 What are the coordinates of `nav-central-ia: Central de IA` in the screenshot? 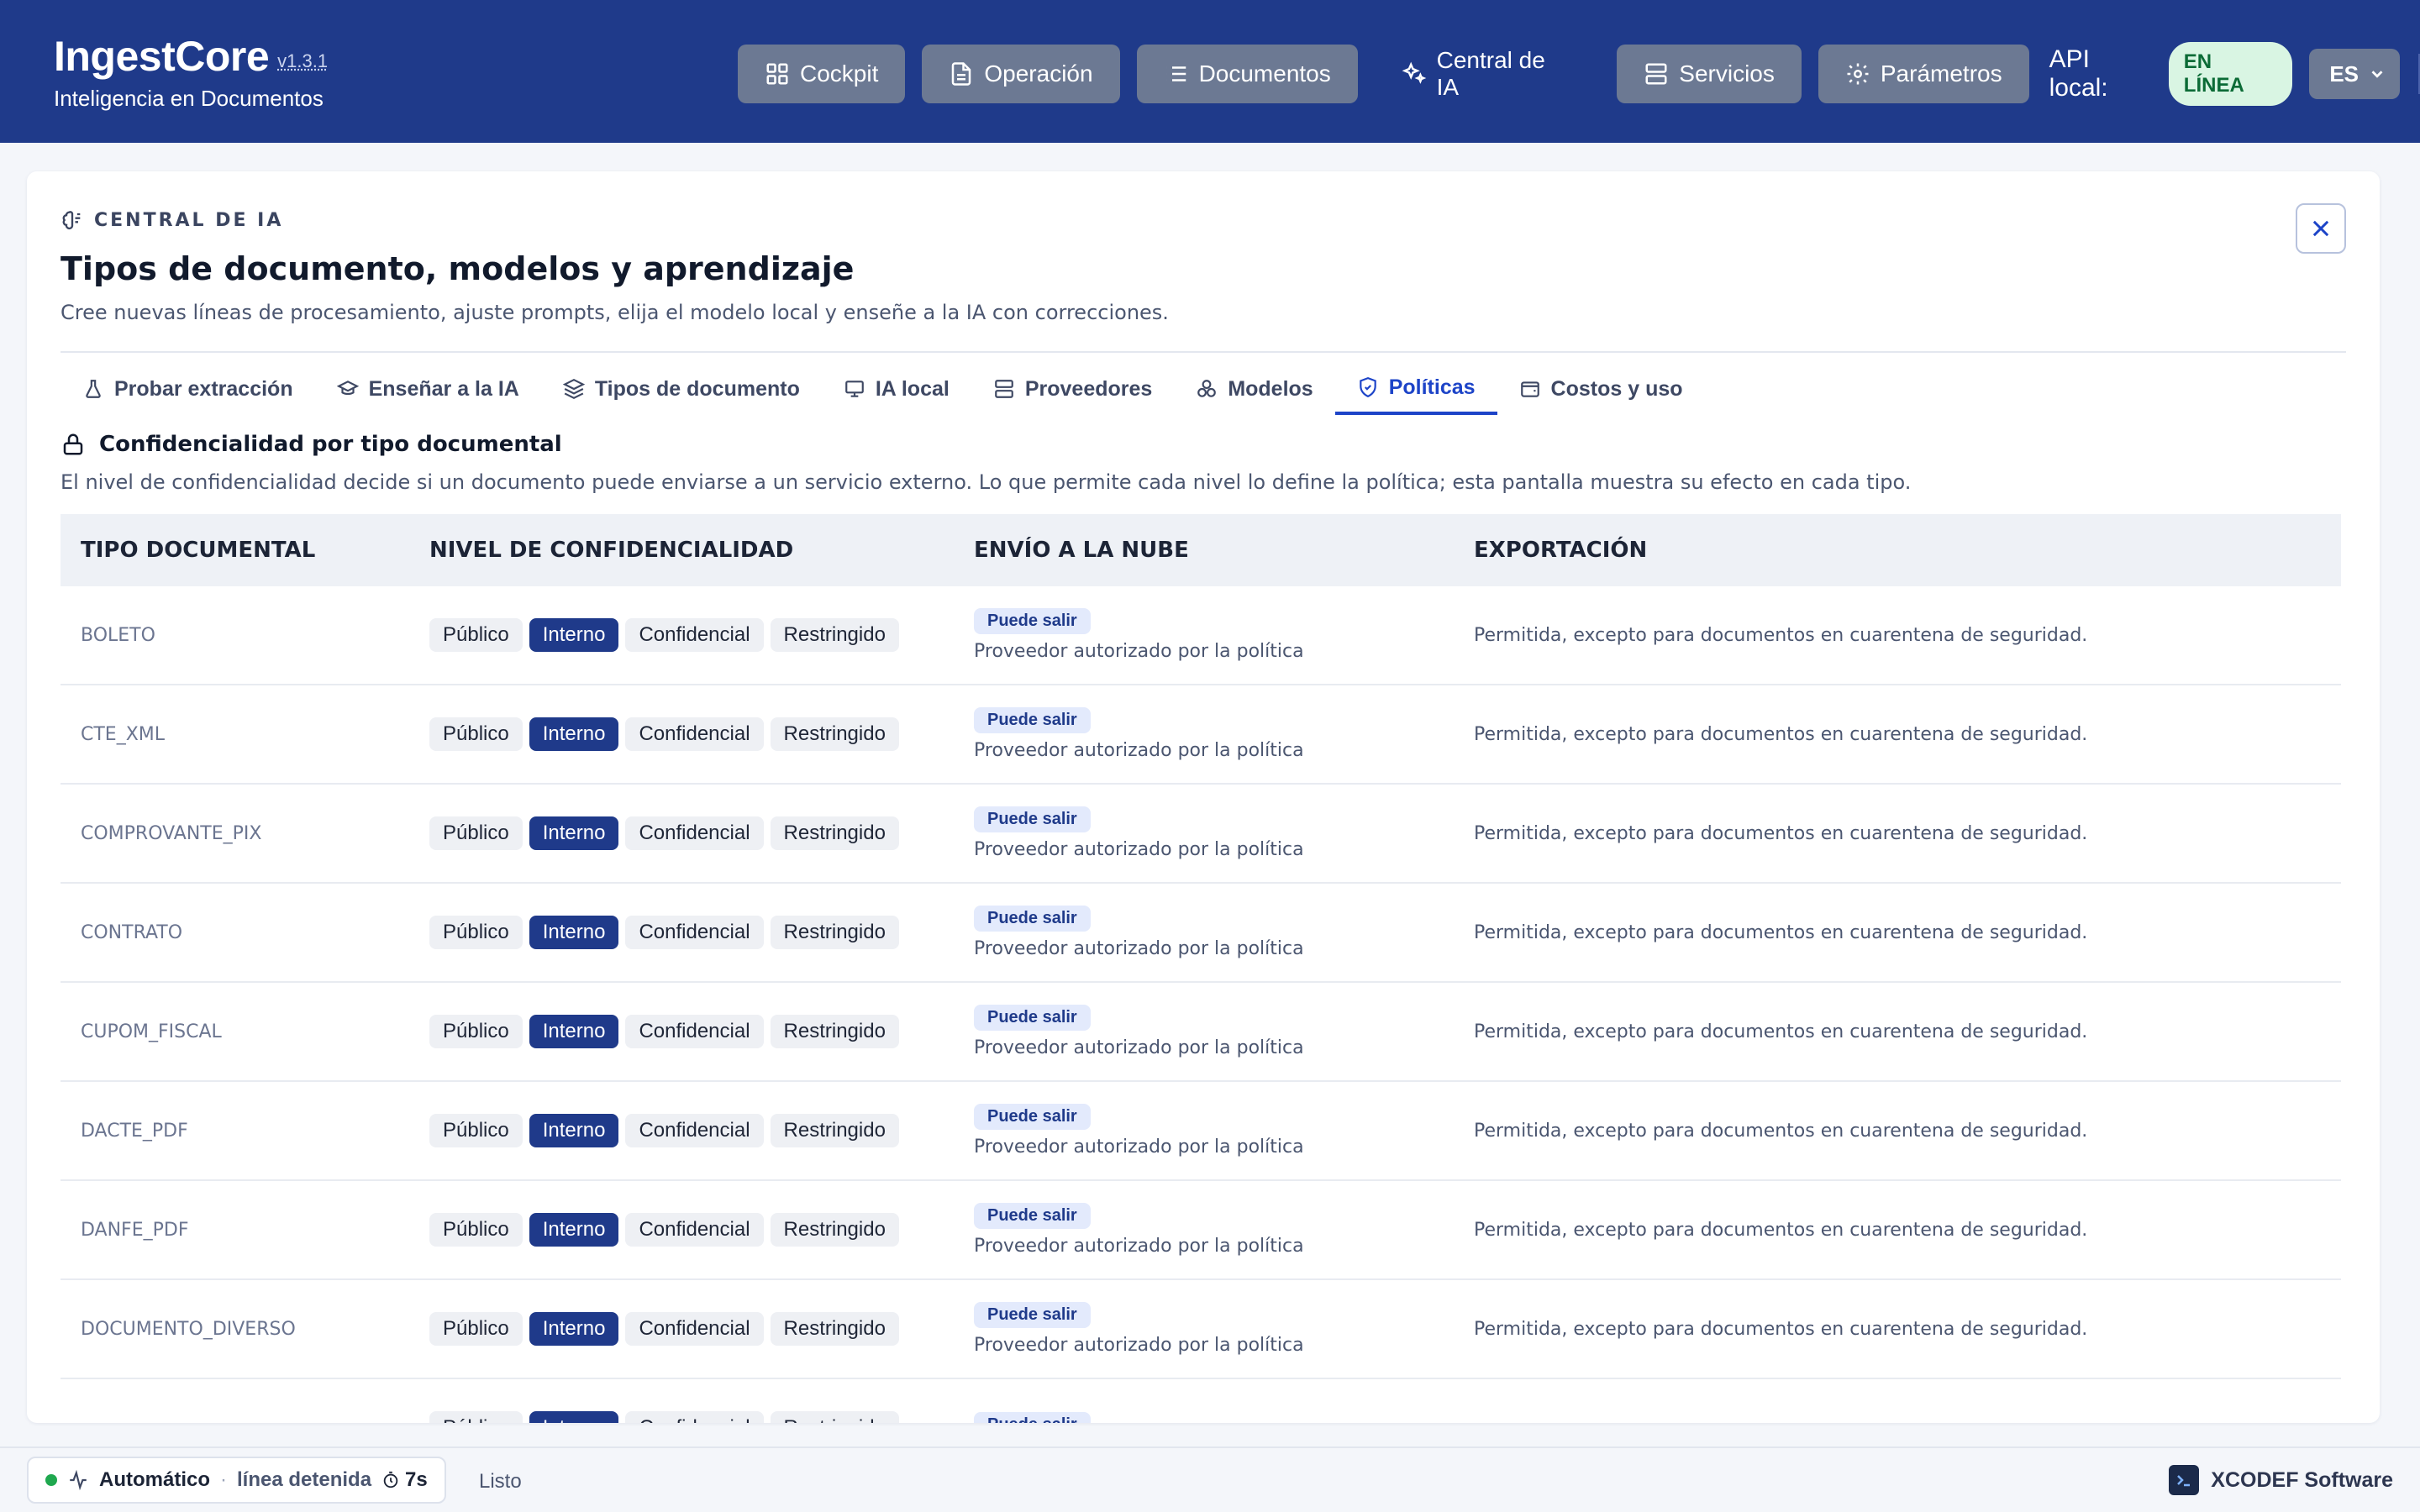 It's located at (1488, 74).